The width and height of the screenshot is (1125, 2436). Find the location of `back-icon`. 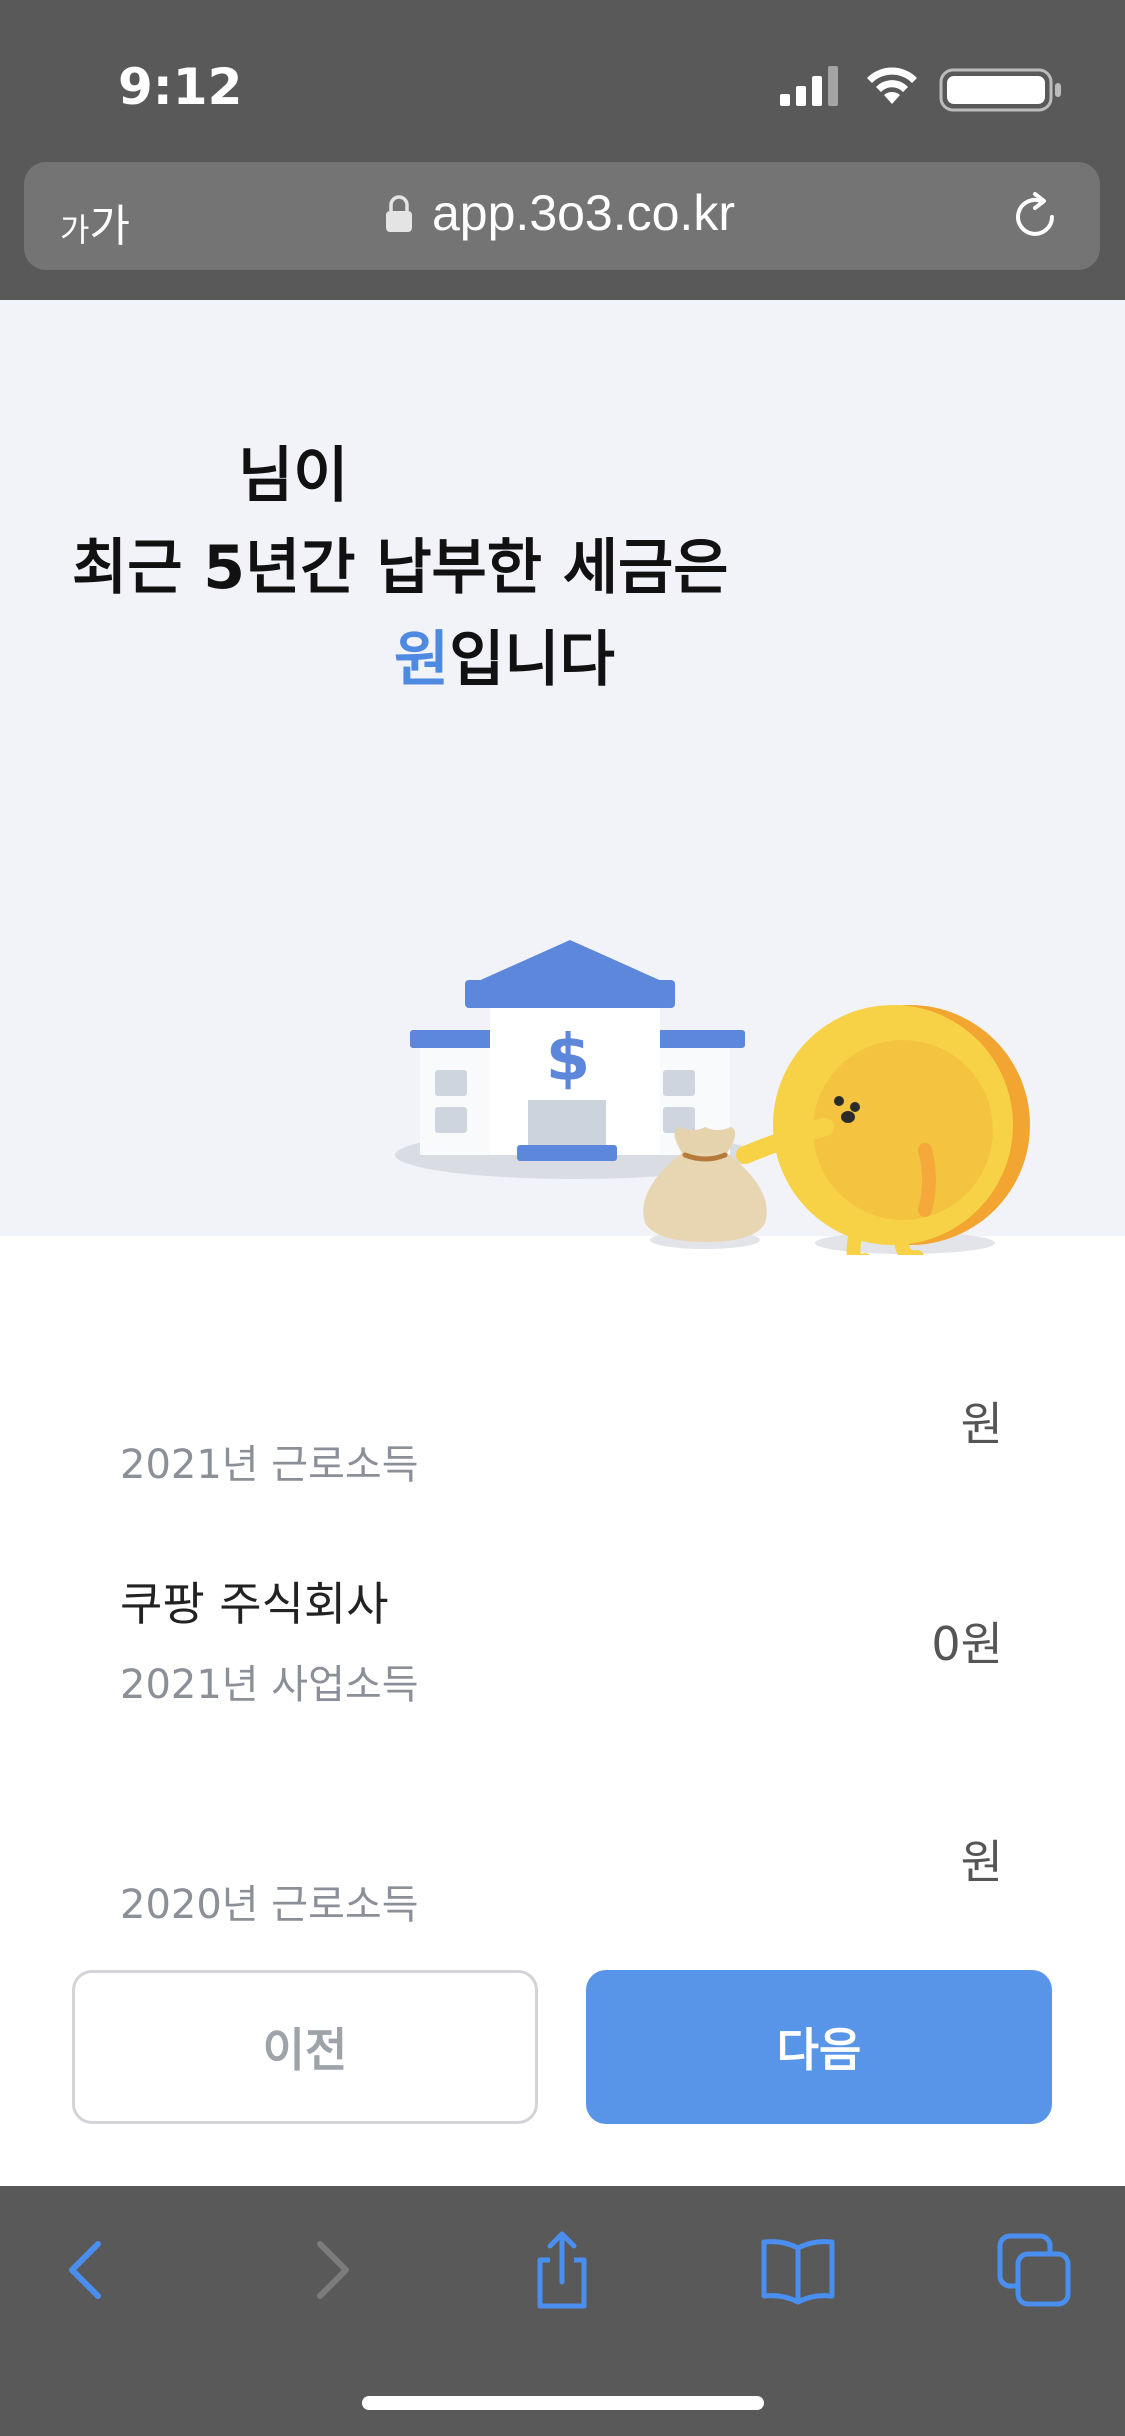

back-icon is located at coordinates (88, 2270).